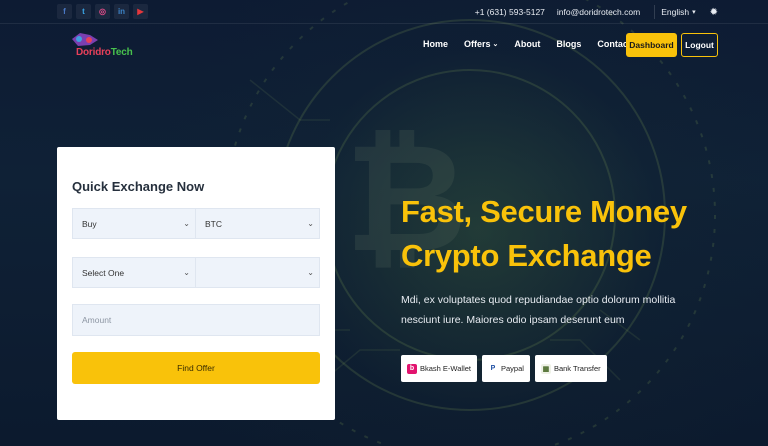  What do you see at coordinates (257, 223) in the screenshot?
I see `currency-select: BTC ⌄` at bounding box center [257, 223].